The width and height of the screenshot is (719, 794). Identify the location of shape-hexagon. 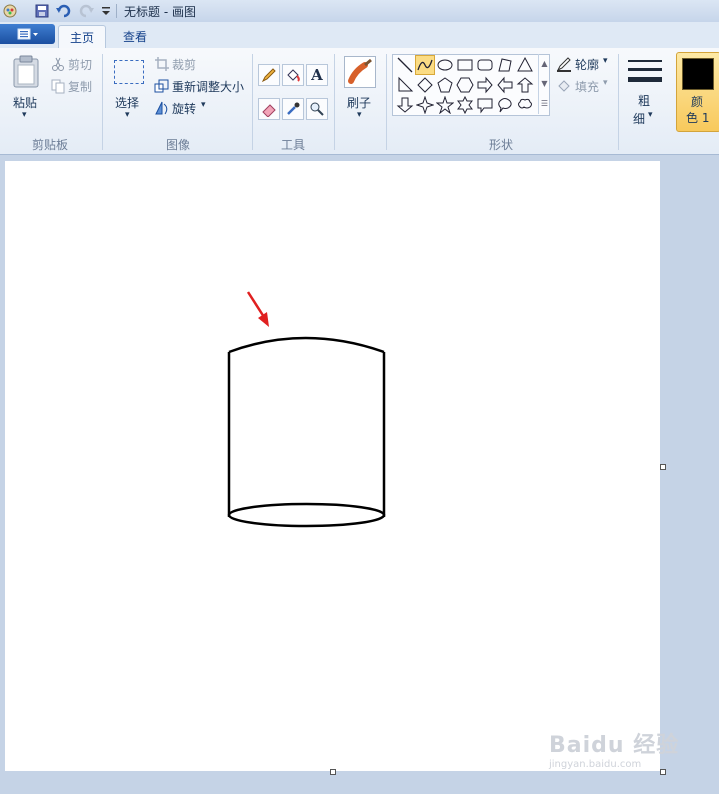
(465, 85).